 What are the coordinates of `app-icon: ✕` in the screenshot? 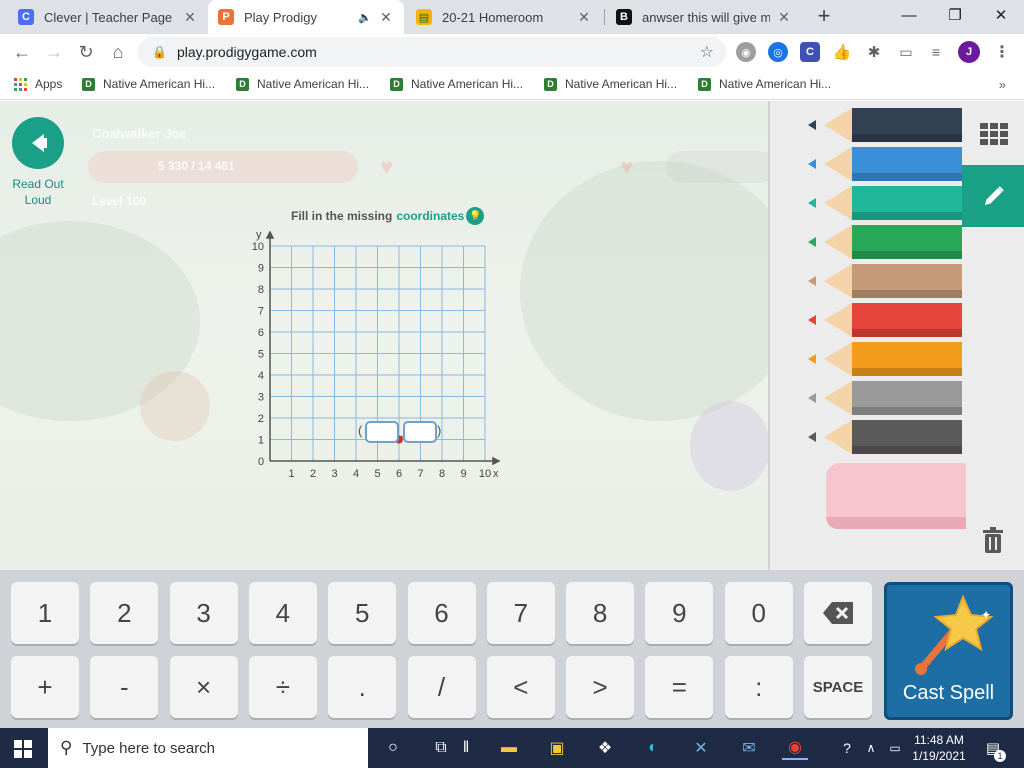 It's located at (701, 748).